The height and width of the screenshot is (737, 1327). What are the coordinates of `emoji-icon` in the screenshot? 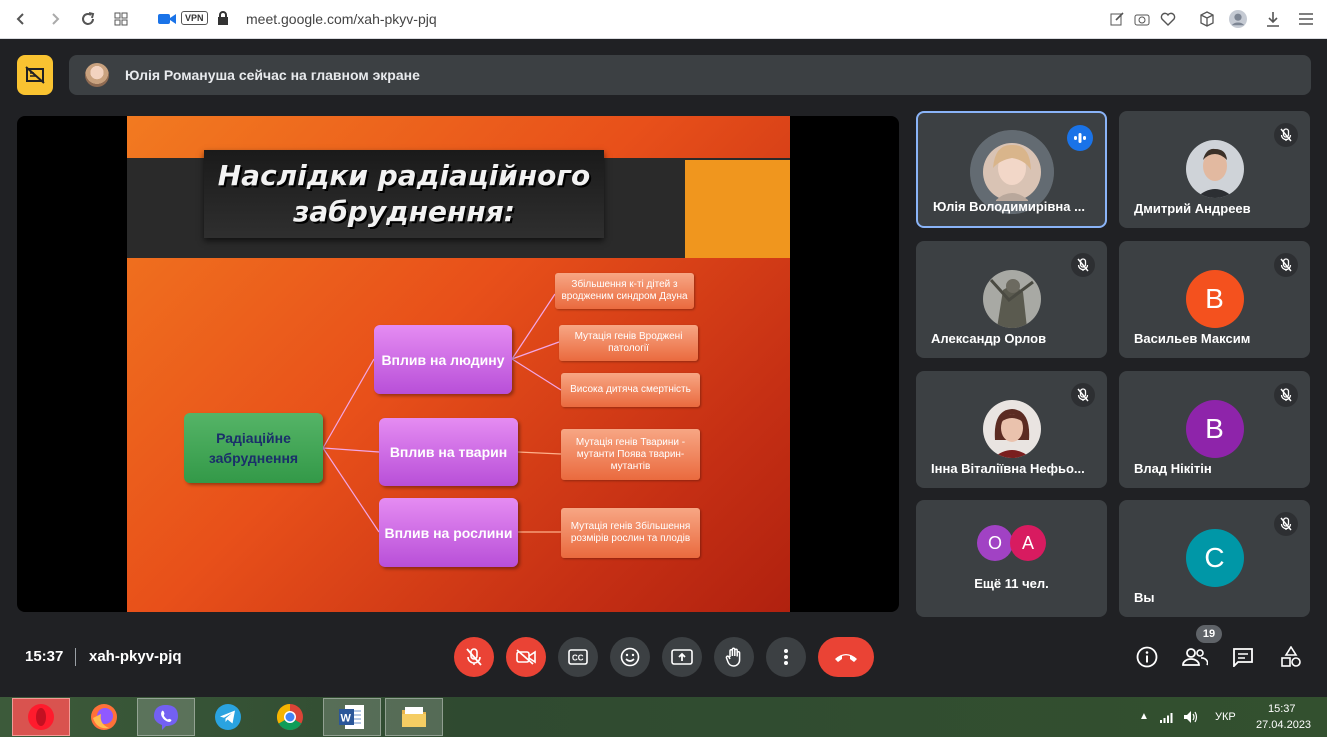 It's located at (630, 657).